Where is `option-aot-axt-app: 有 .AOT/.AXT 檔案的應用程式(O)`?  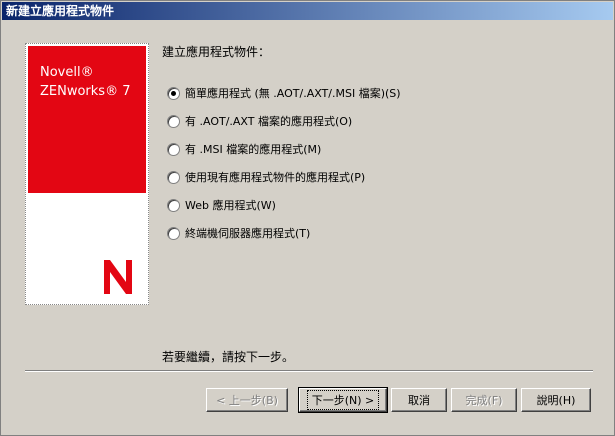
option-aot-axt-app: 有 .AOT/.AXT 檔案的應用程式(O) is located at coordinates (259, 121).